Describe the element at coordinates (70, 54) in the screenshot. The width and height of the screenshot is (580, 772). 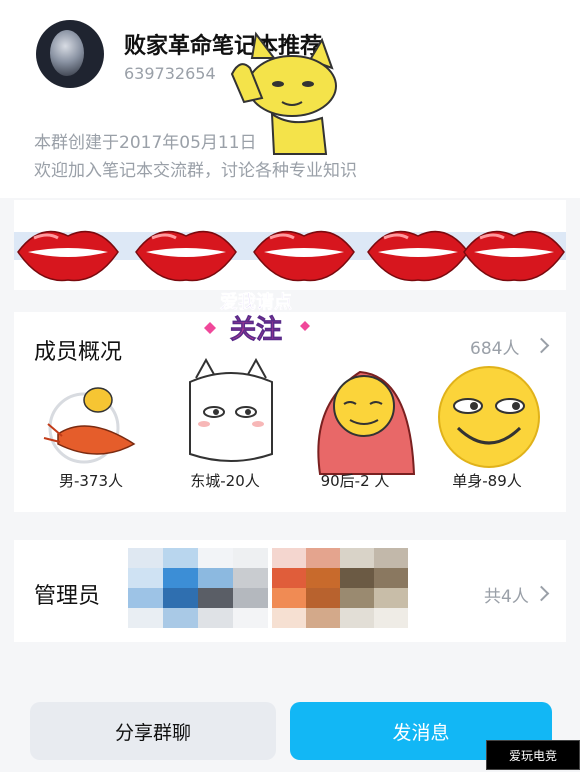
I see `group-avatar` at that location.